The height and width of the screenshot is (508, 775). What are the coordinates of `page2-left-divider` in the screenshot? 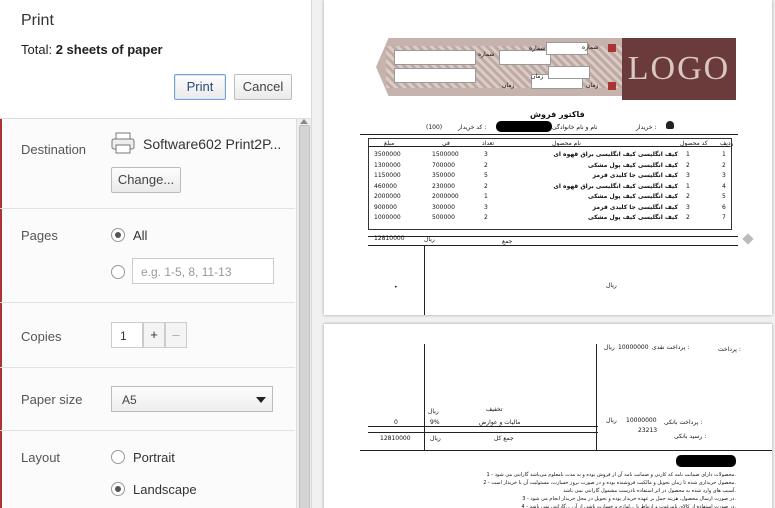 It's located at (424, 397).